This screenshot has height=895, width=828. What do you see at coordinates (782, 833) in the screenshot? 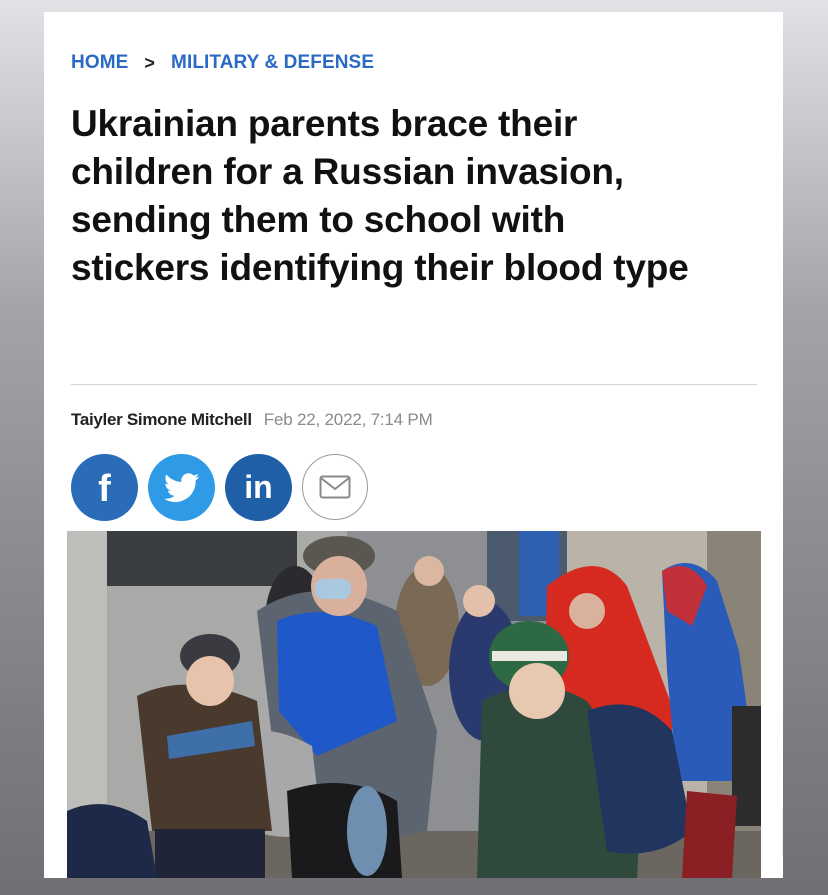
I see `close-button: ✕` at bounding box center [782, 833].